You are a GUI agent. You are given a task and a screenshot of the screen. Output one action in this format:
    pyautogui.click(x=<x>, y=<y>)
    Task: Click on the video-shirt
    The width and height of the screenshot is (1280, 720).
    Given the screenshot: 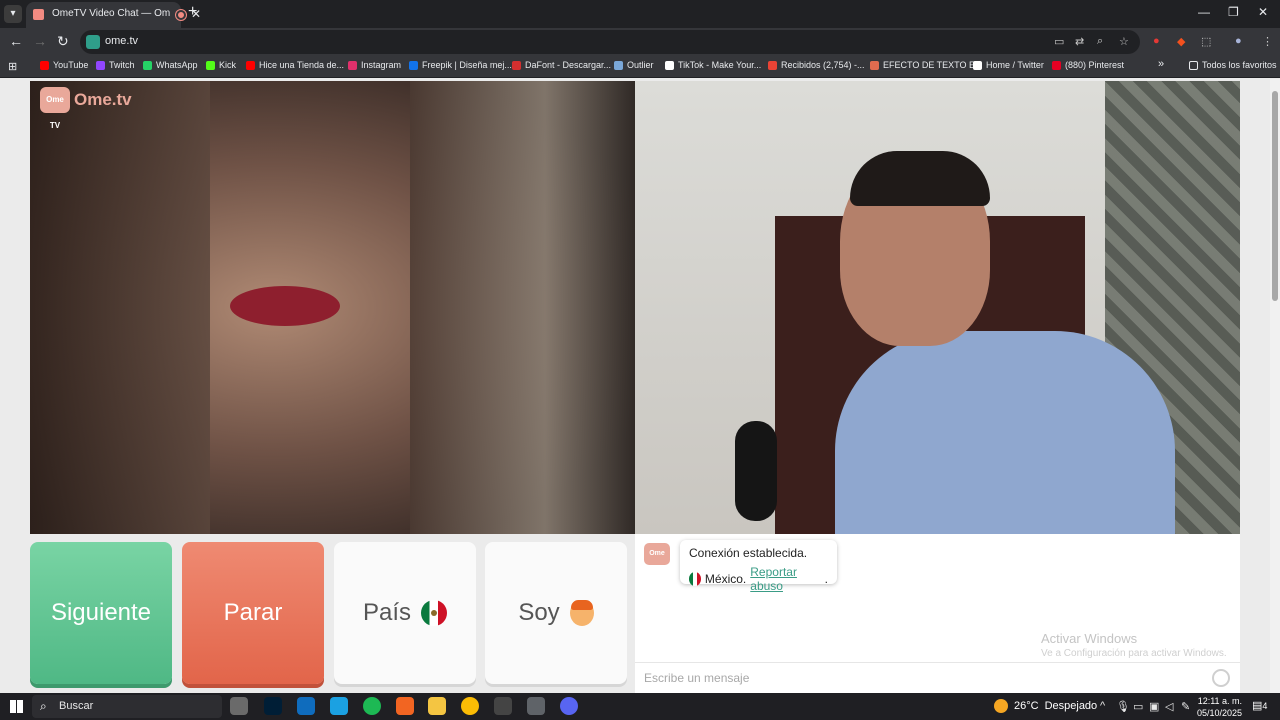 What is the action you would take?
    pyautogui.click(x=1005, y=432)
    